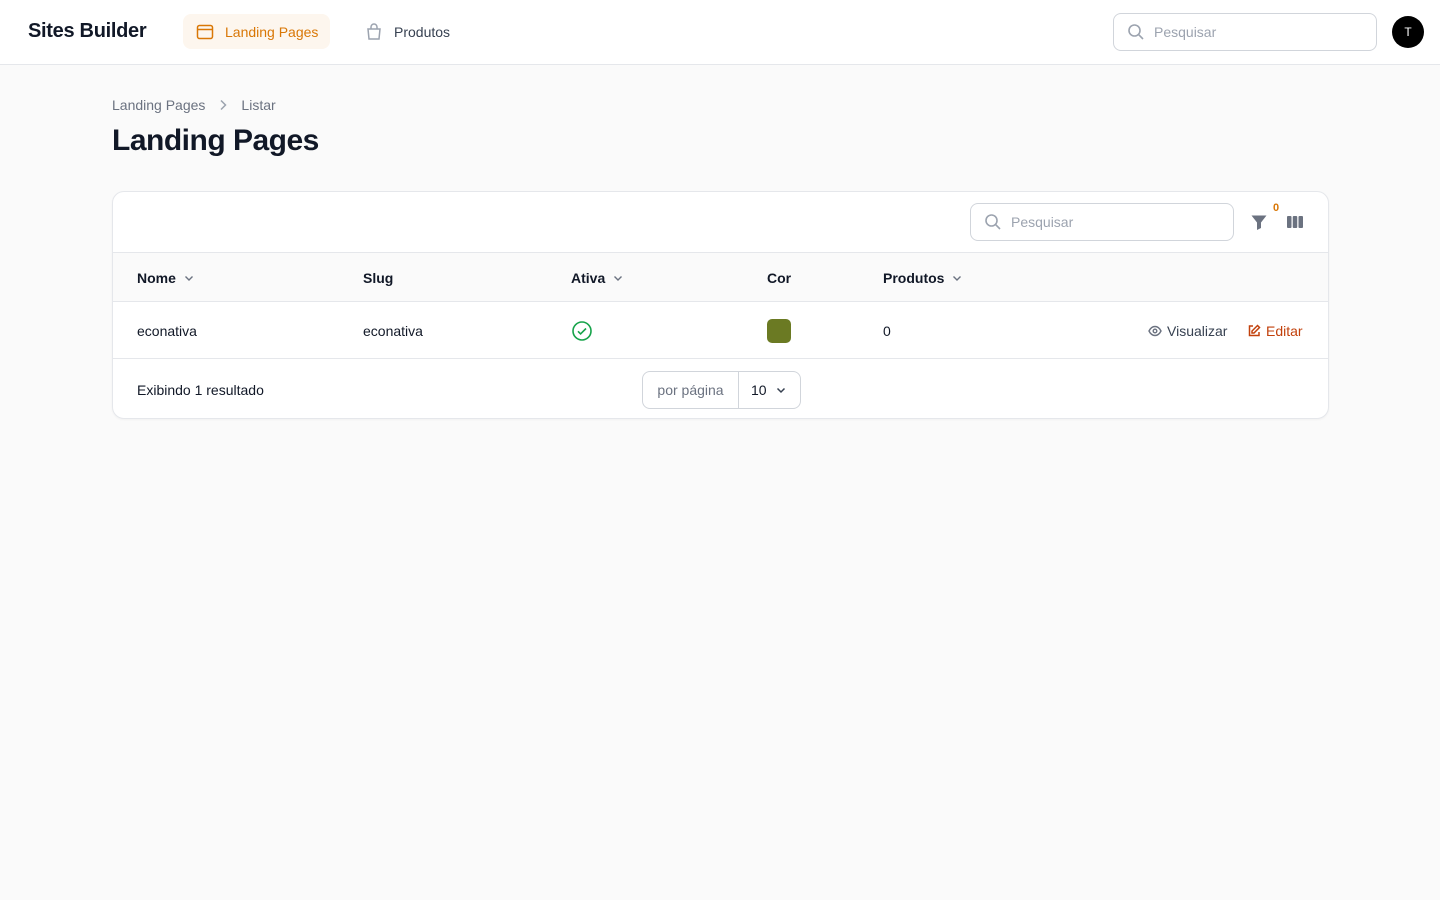  Describe the element at coordinates (374, 31) in the screenshot. I see `shopping-bag-icon` at that location.